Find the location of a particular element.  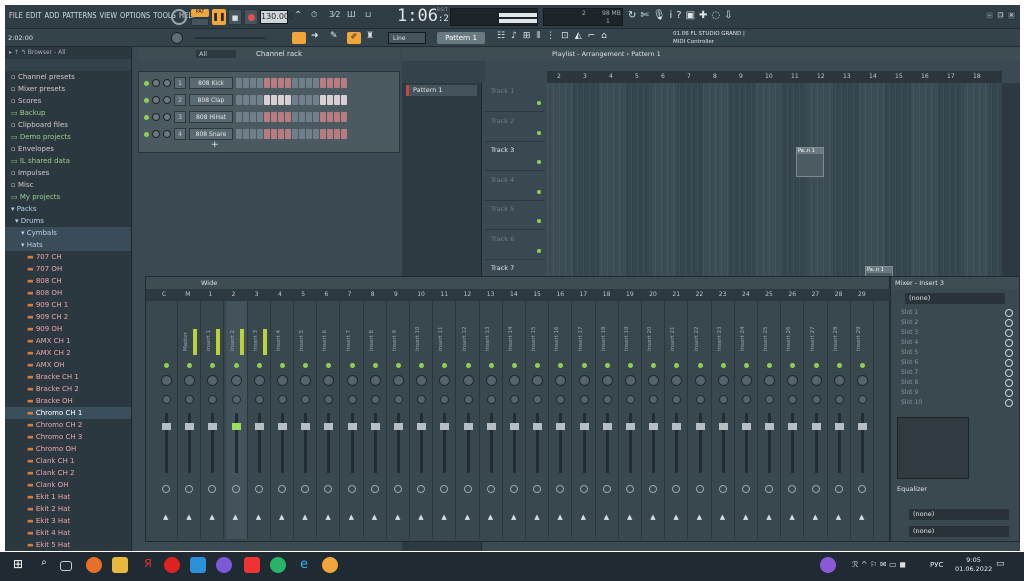

news-panel: 01.06 FL STUDIO GRAND | MIDI Controller is located at coordinates (718, 38).